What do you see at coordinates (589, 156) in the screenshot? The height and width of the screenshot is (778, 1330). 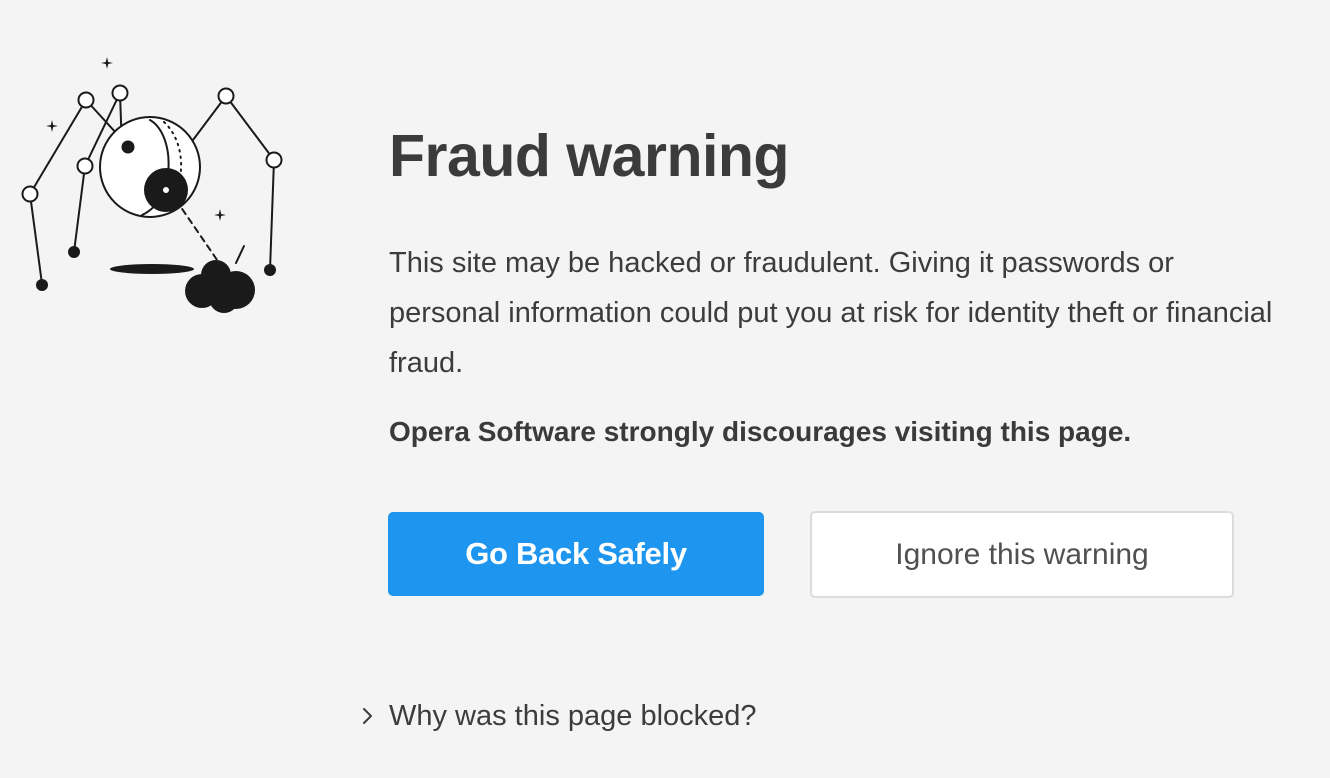 I see `page-title: Fraud warning` at bounding box center [589, 156].